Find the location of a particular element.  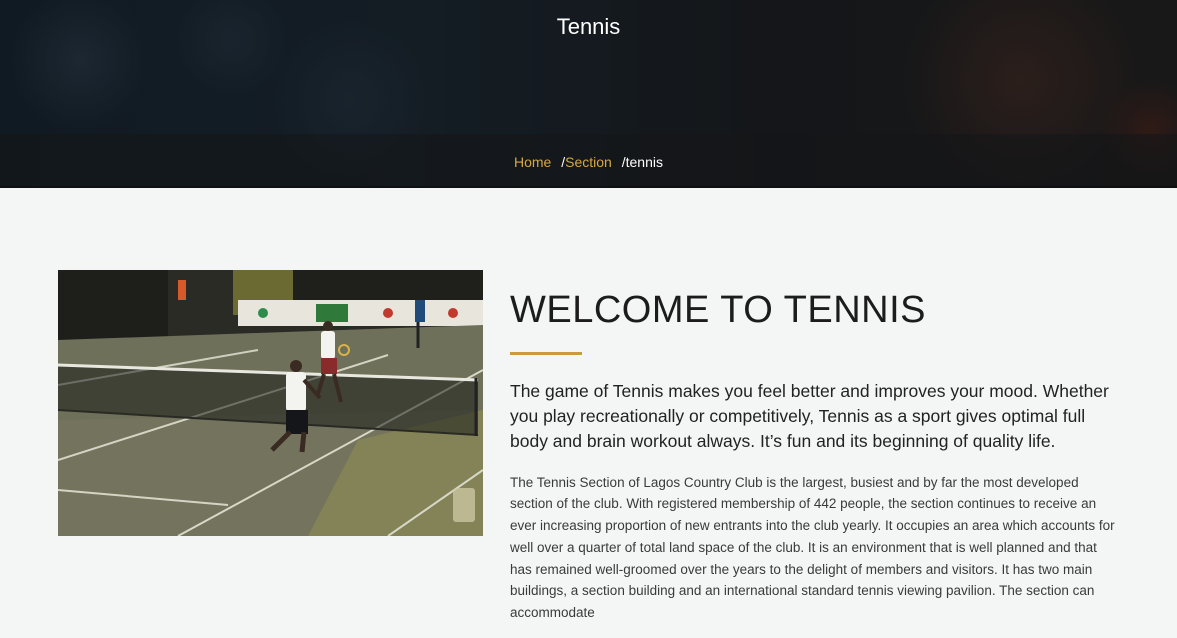

breadcrumb-bar: Home /Section /tennis is located at coordinates (588, 160).